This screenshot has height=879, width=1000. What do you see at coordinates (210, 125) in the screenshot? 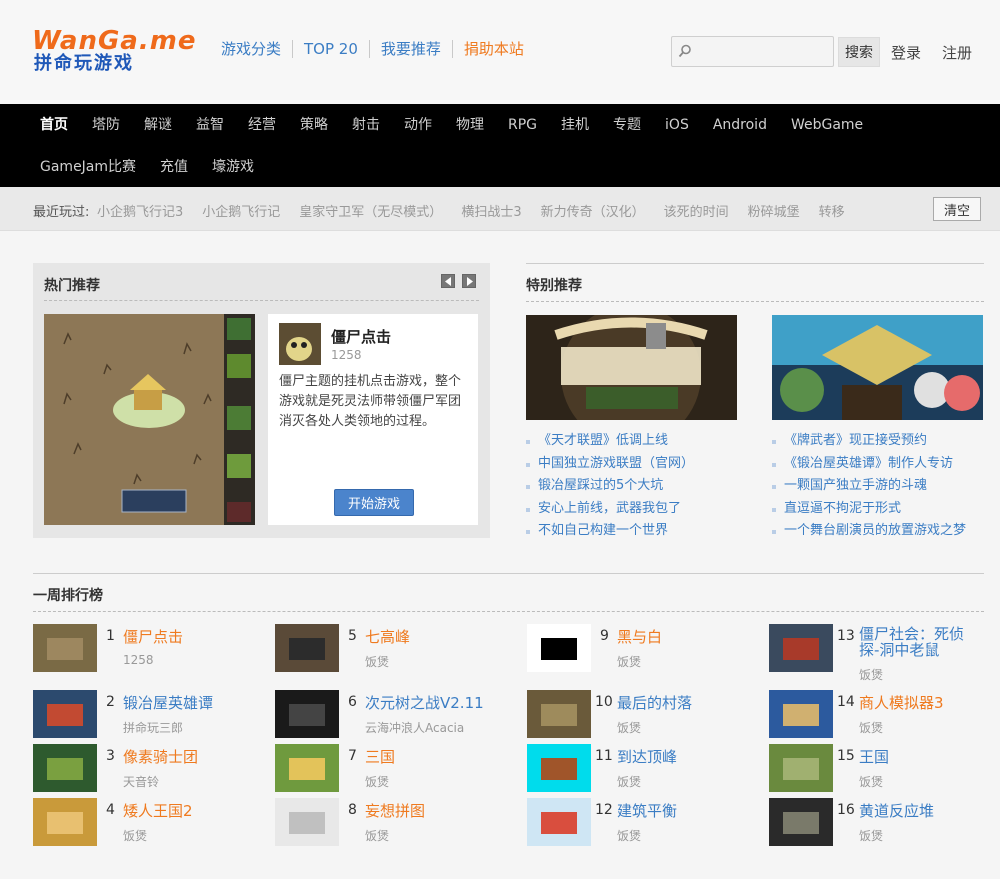
I see `category-brain: 益智` at bounding box center [210, 125].